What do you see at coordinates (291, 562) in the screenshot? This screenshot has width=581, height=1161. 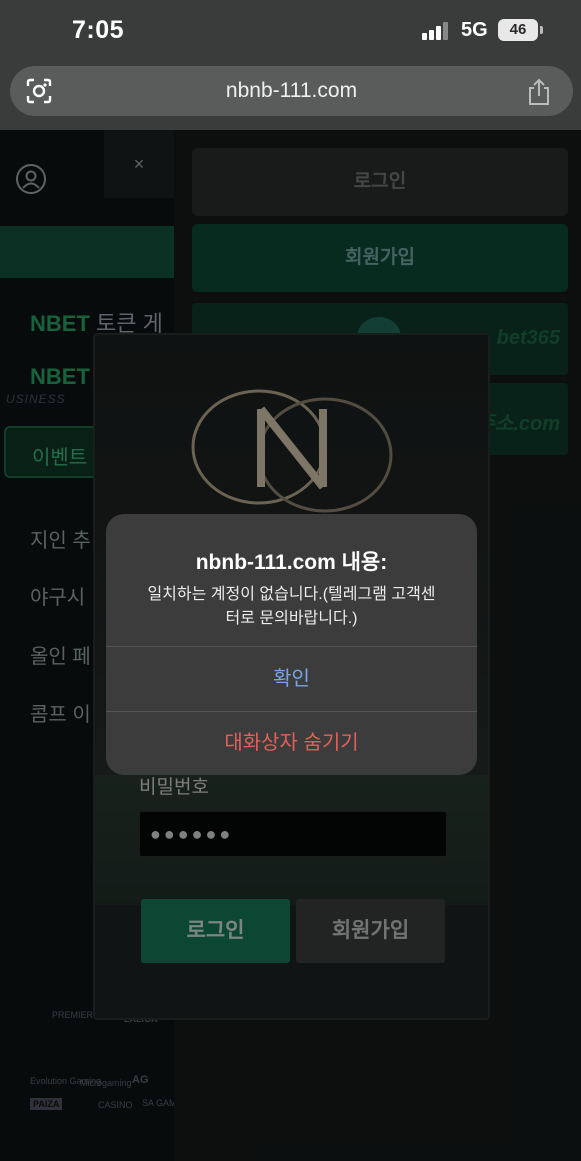 I see `alert-title: nbnb-111.com 내용:` at bounding box center [291, 562].